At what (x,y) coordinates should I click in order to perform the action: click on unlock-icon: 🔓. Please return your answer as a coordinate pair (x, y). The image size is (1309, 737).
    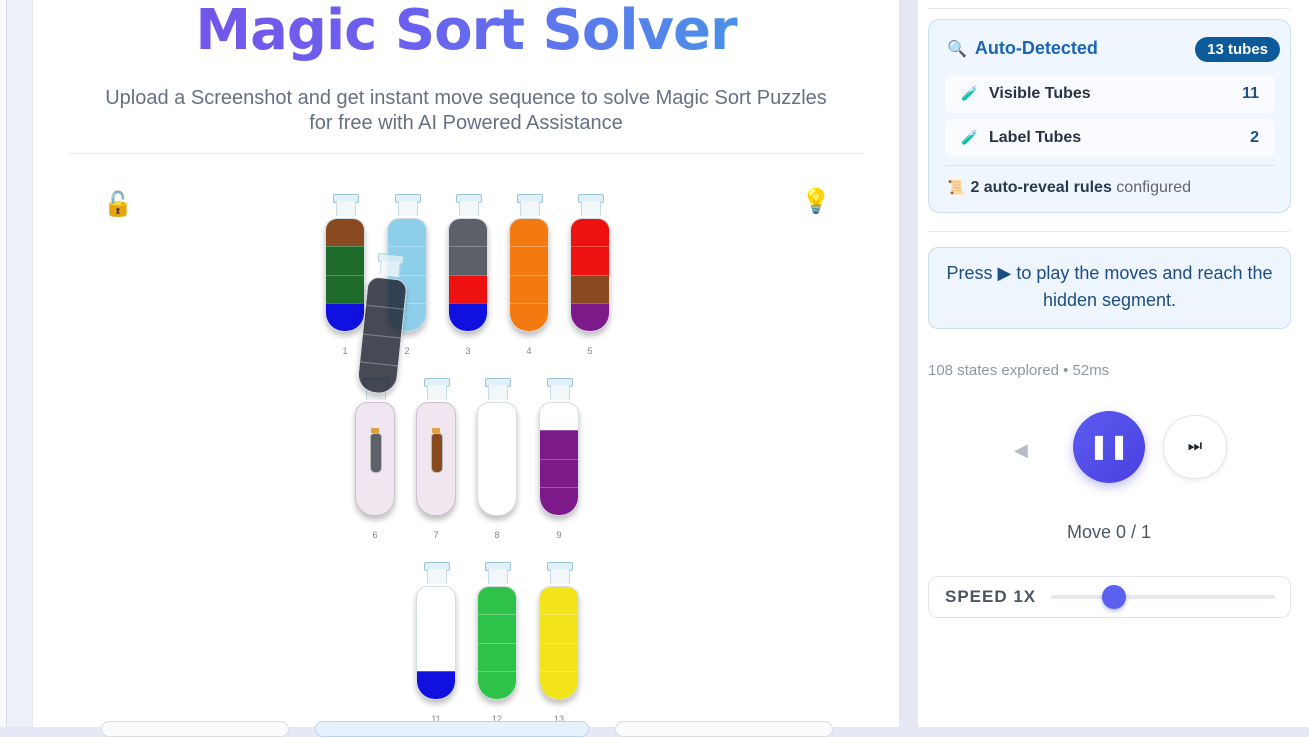
    Looking at the image, I should click on (118, 204).